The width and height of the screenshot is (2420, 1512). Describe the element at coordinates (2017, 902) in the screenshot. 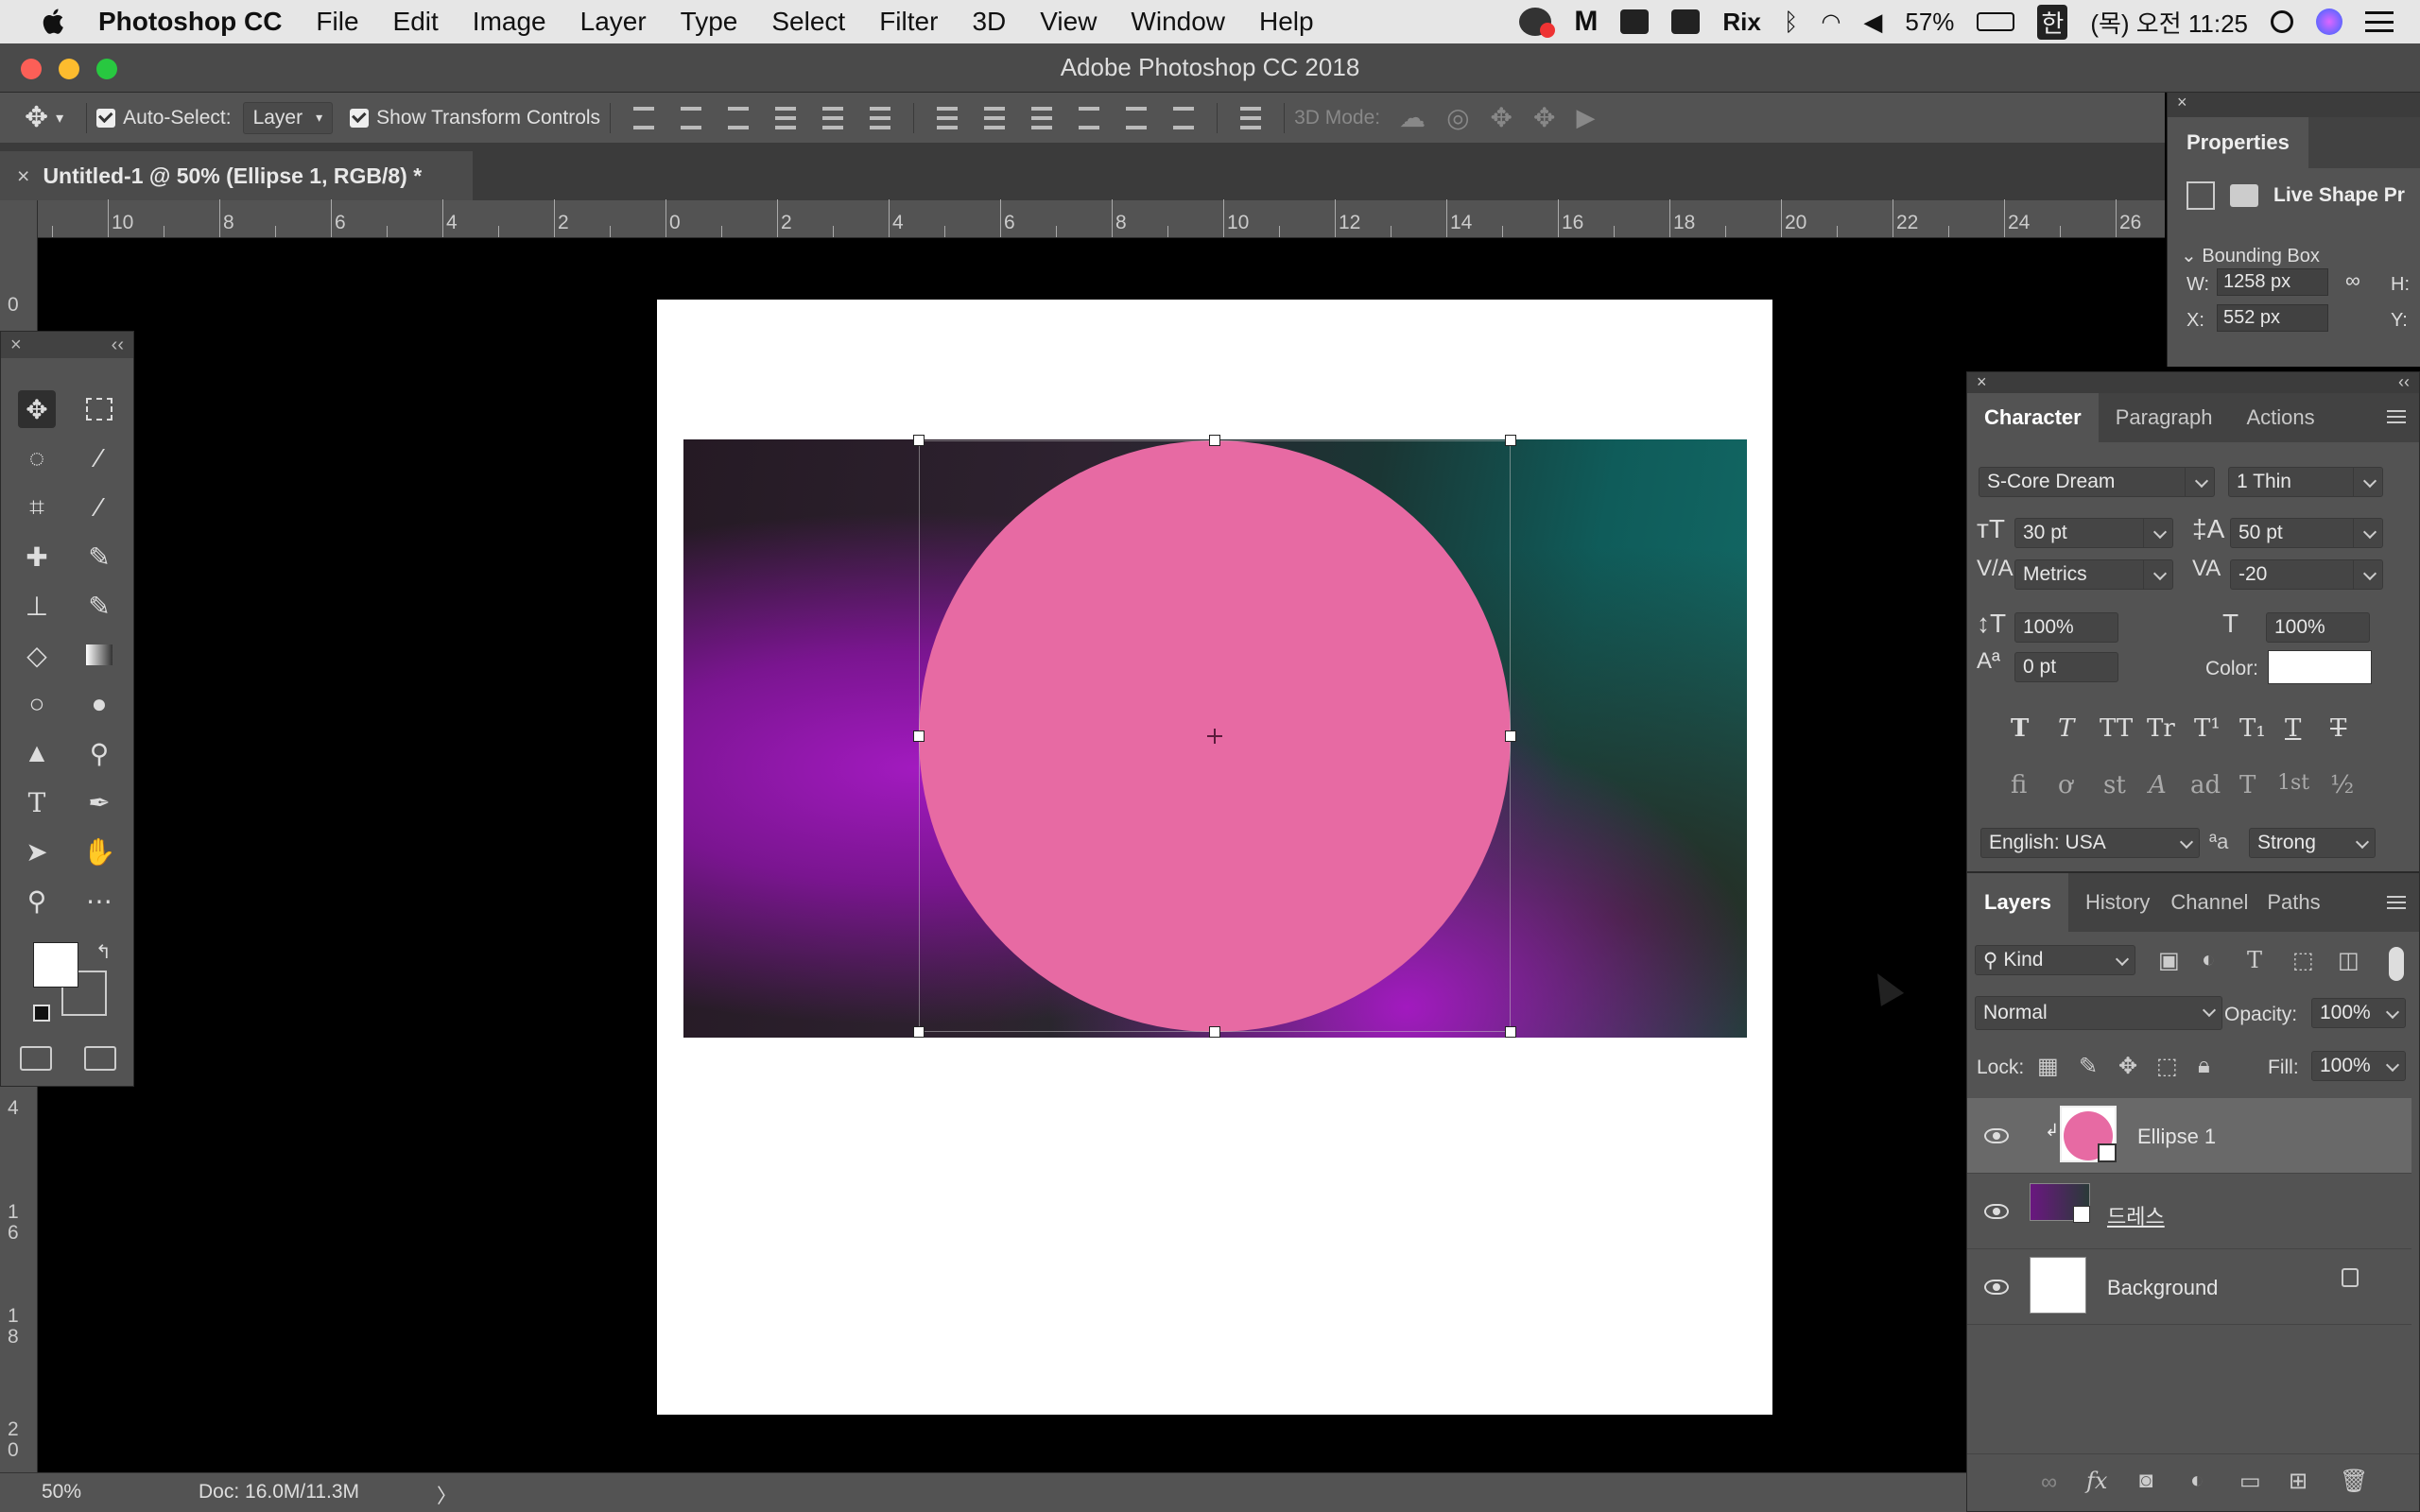

I see `tab-layers: Layers` at that location.